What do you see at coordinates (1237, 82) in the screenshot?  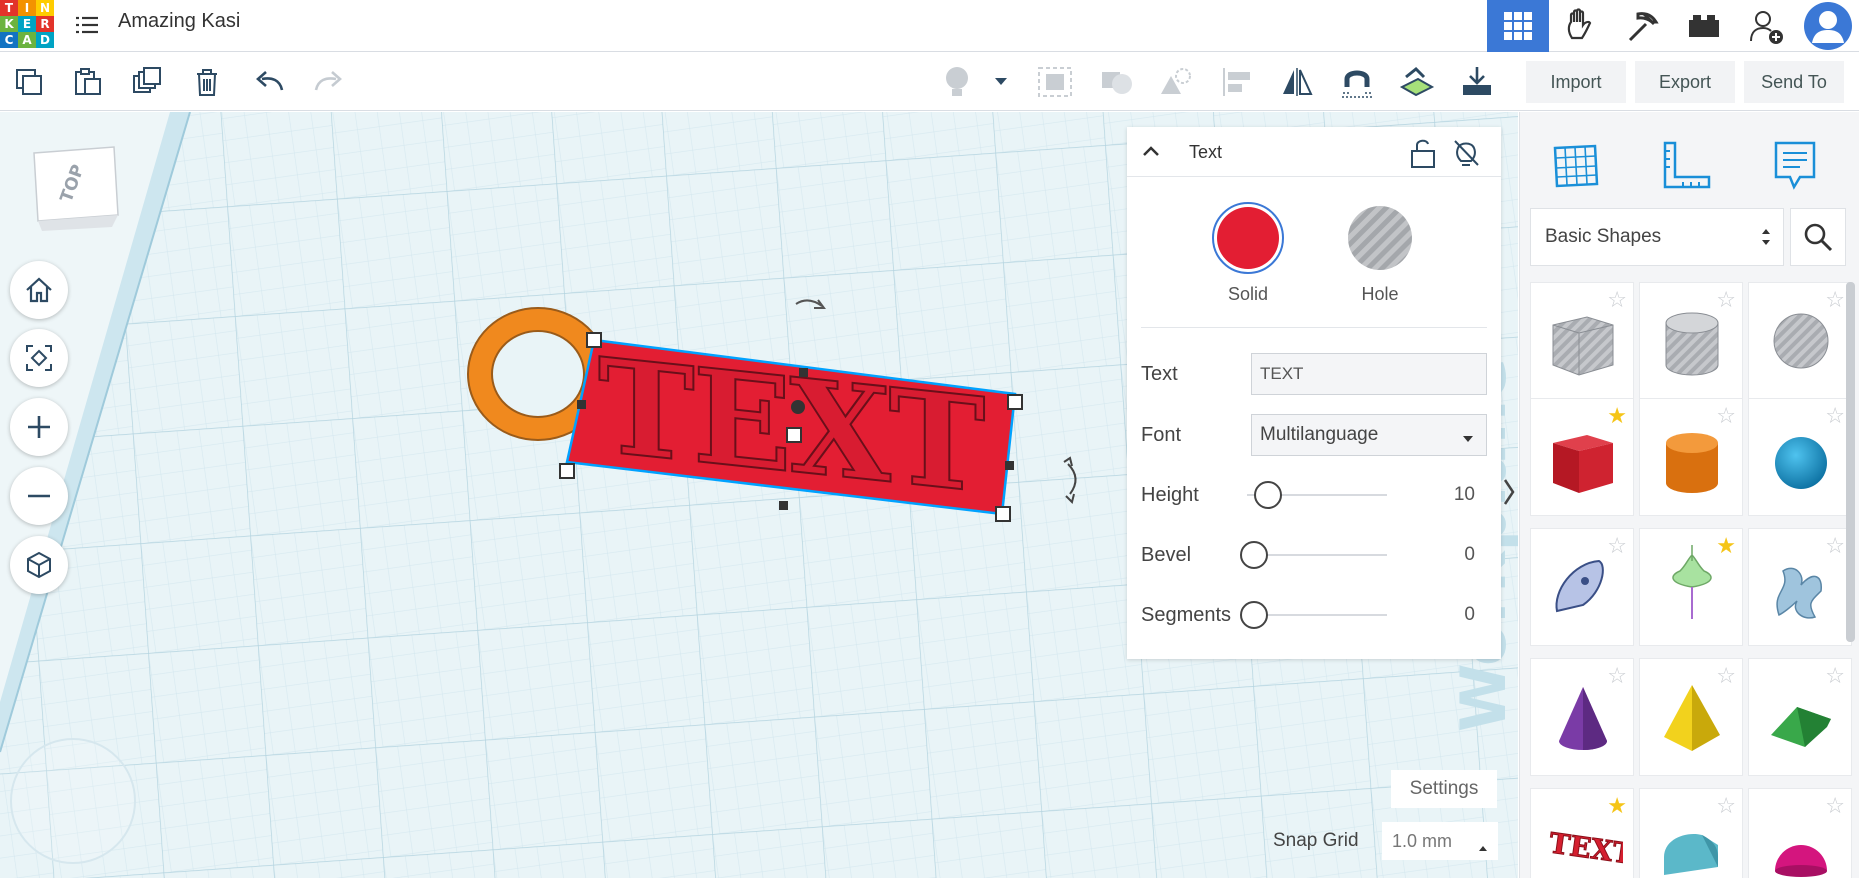 I see `align-icon` at bounding box center [1237, 82].